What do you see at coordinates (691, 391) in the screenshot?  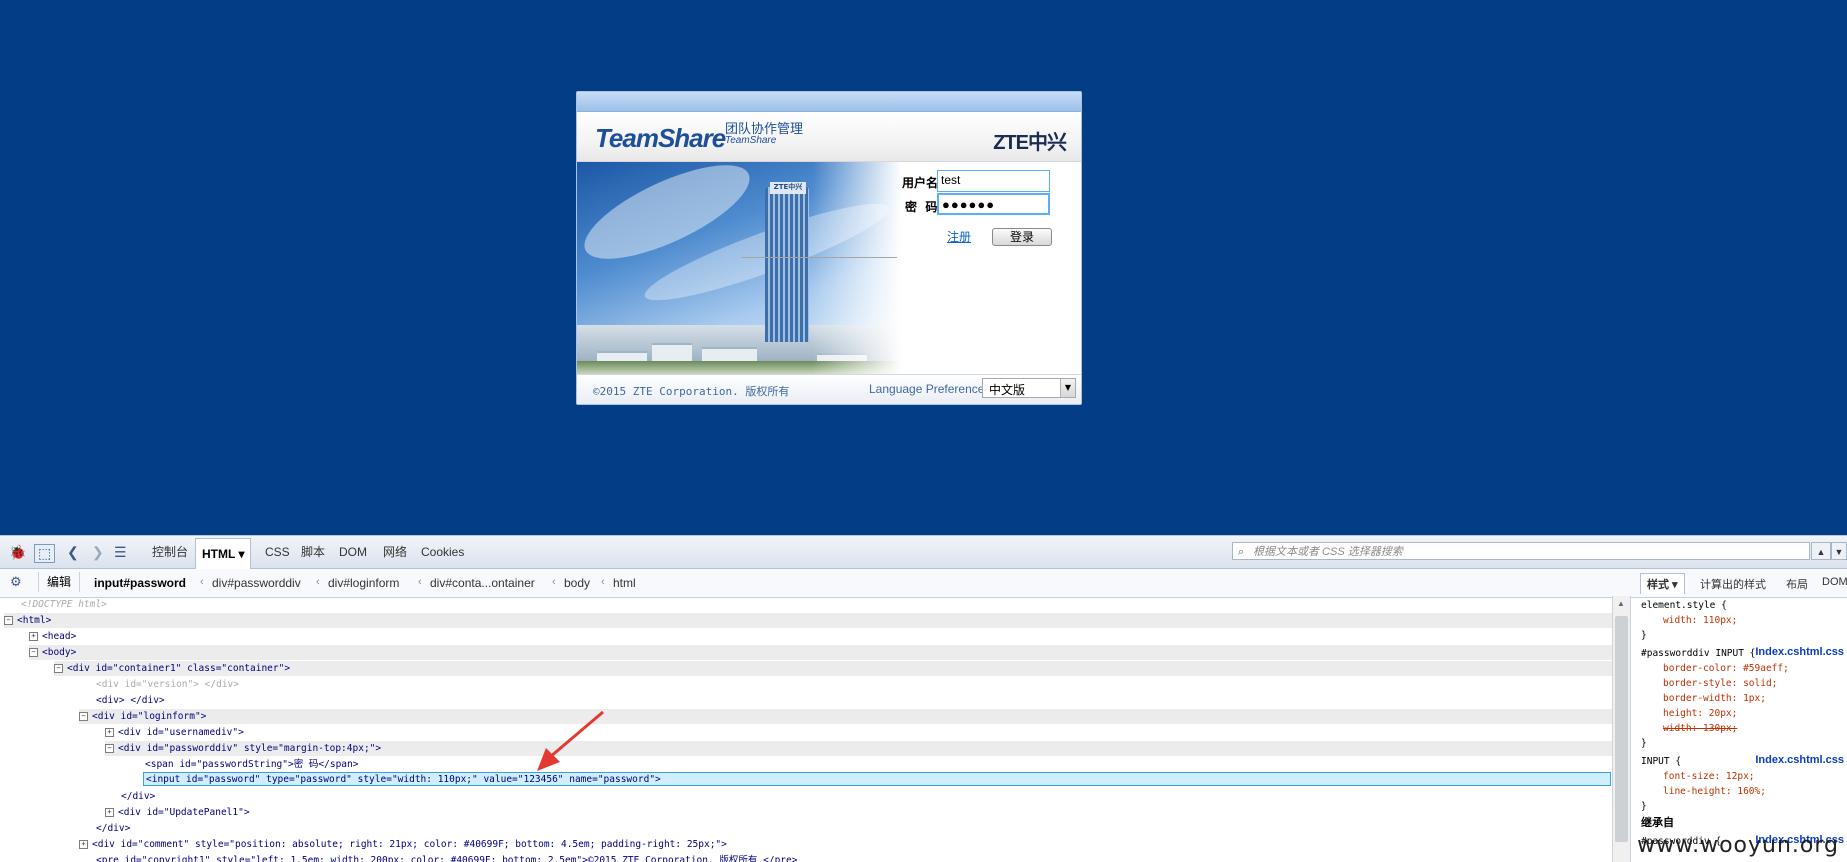 I see `copyright-text: ©2015 ZTE Corporation. 版权所有` at bounding box center [691, 391].